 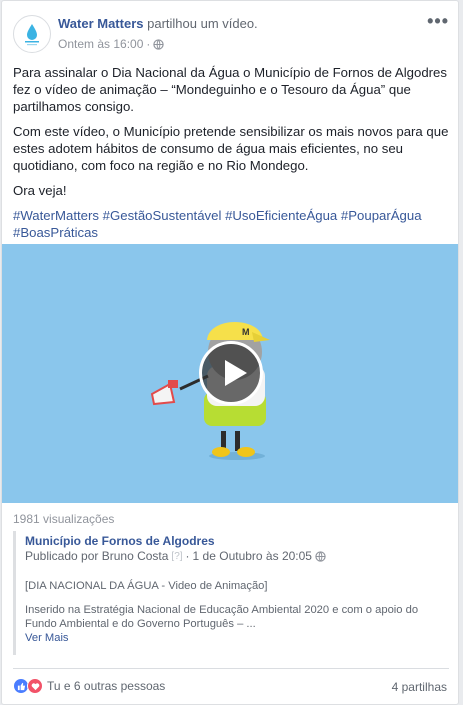 What do you see at coordinates (106, 686) in the screenshot?
I see `reactions-text: Tu e 6 outras pessoas` at bounding box center [106, 686].